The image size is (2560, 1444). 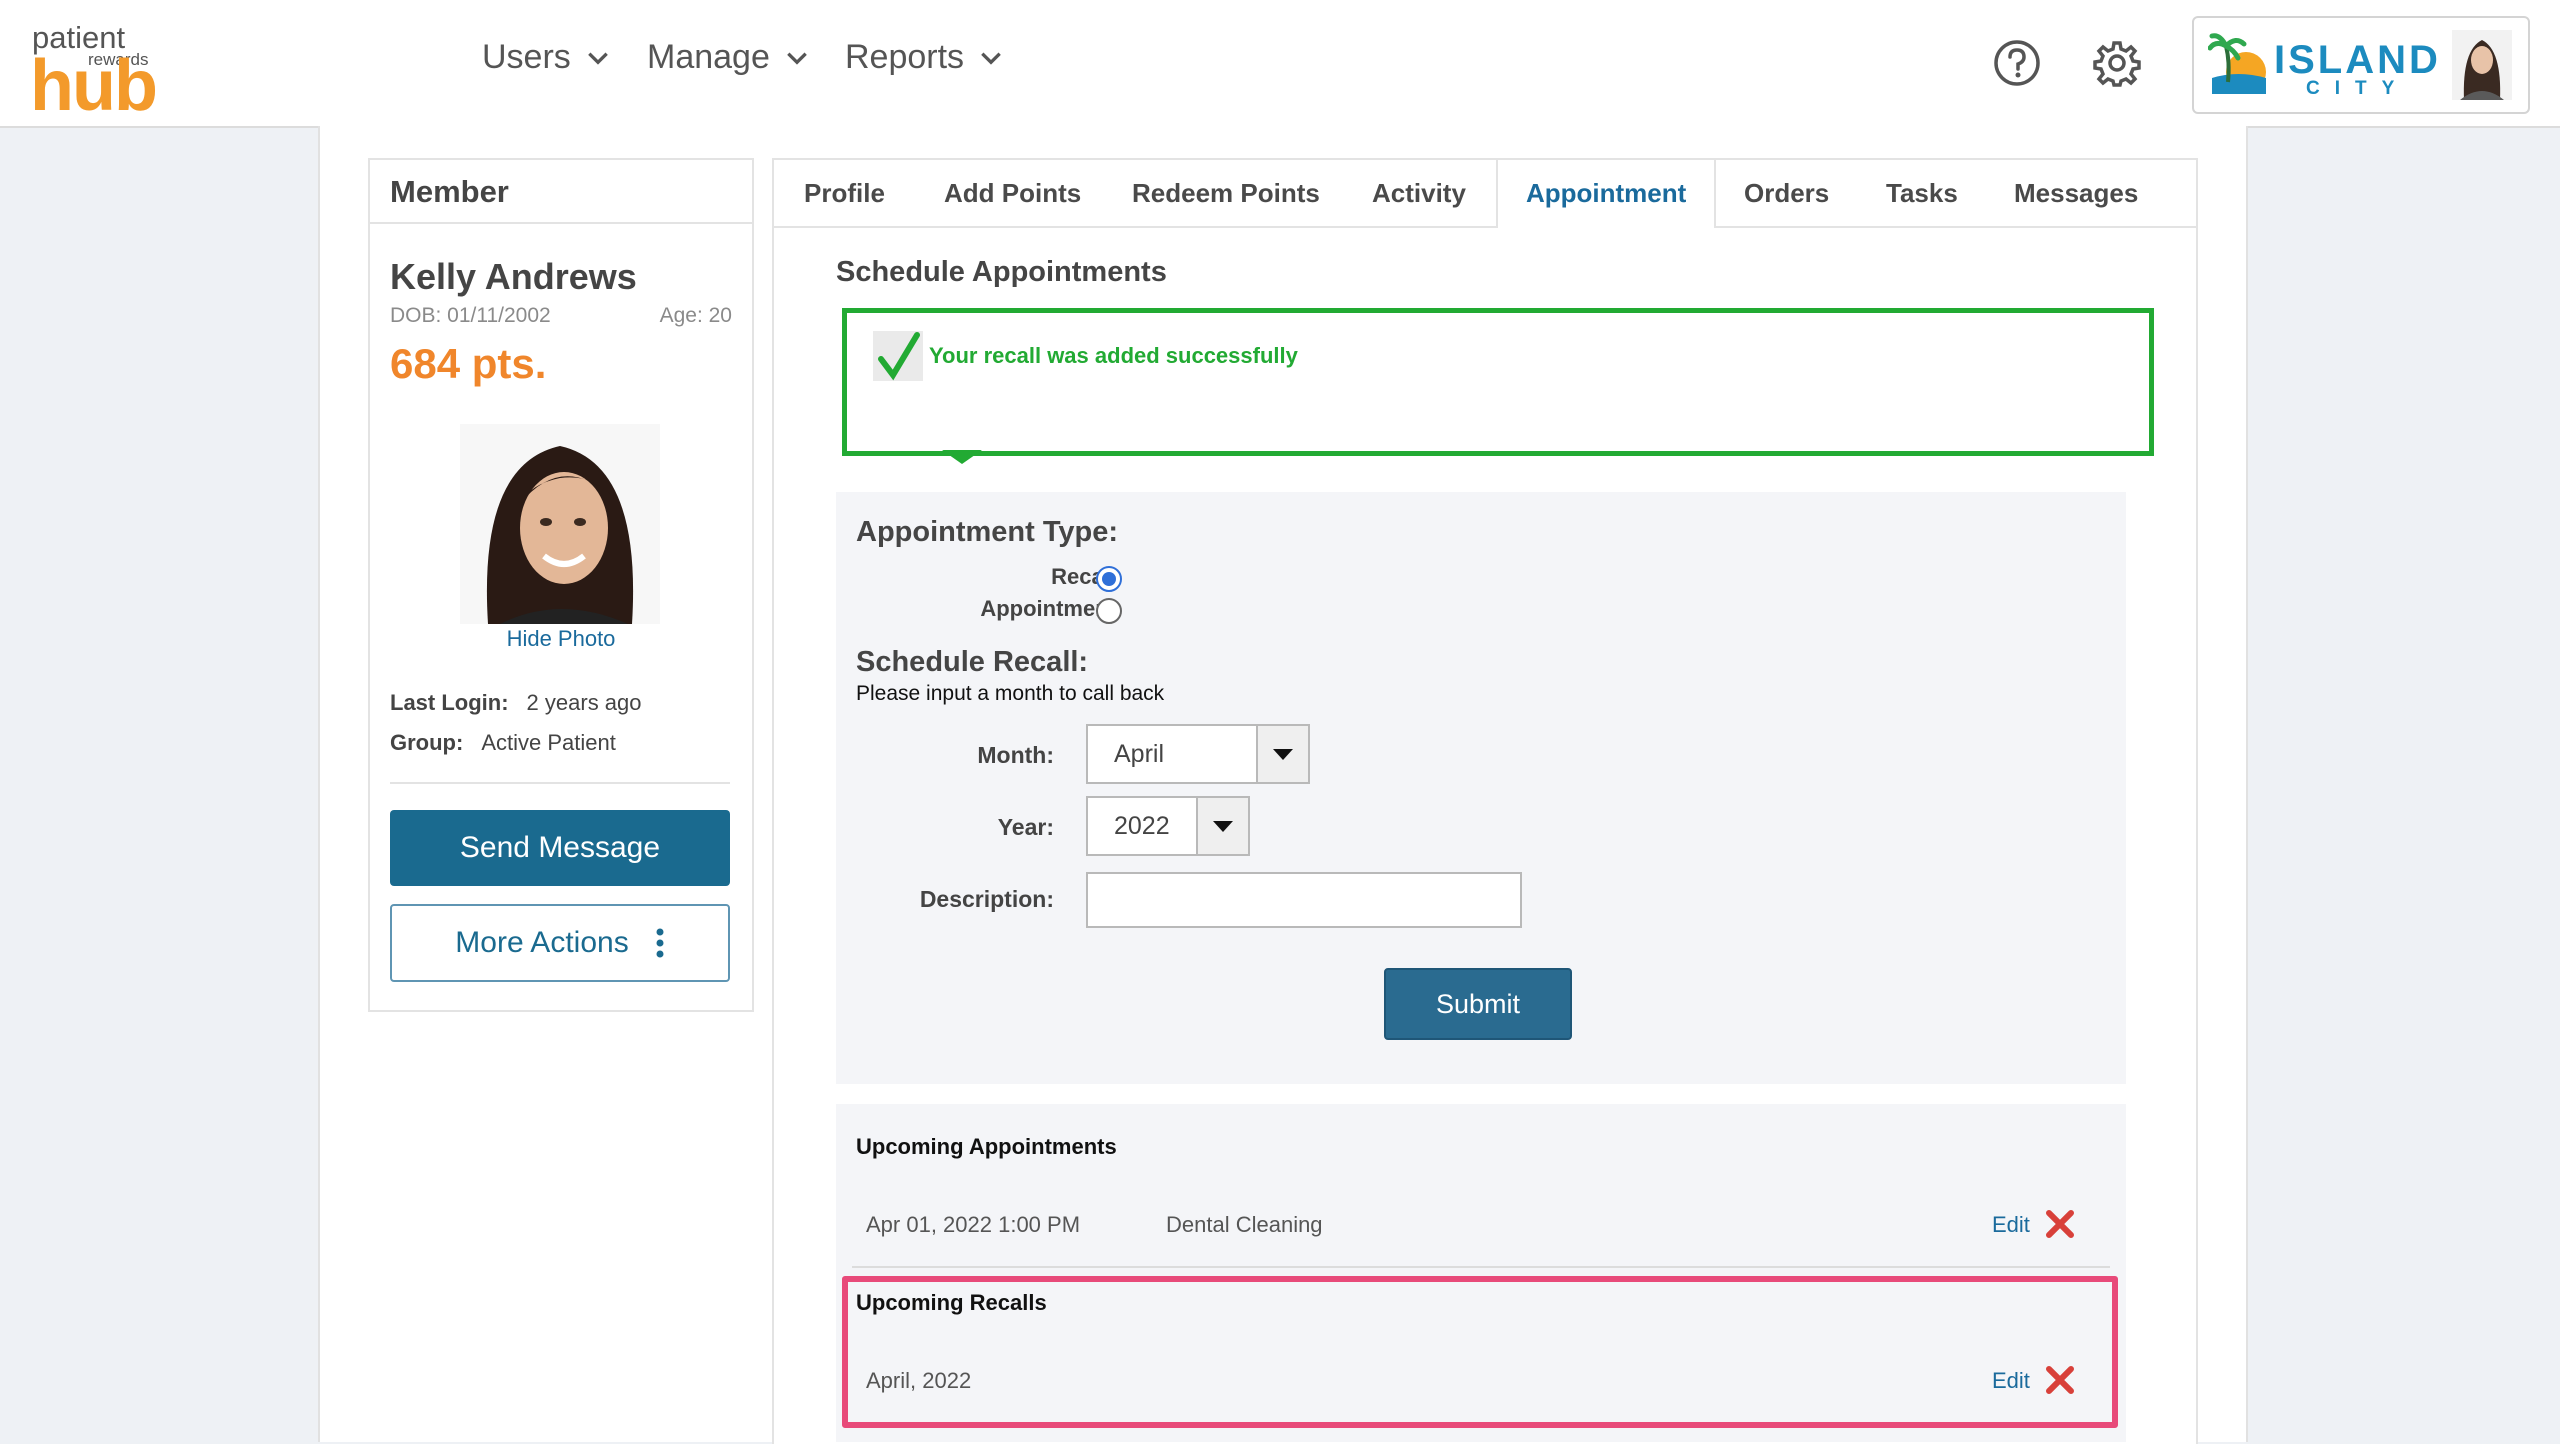 I want to click on radio-recall-label: Recall, so click(x=1083, y=576).